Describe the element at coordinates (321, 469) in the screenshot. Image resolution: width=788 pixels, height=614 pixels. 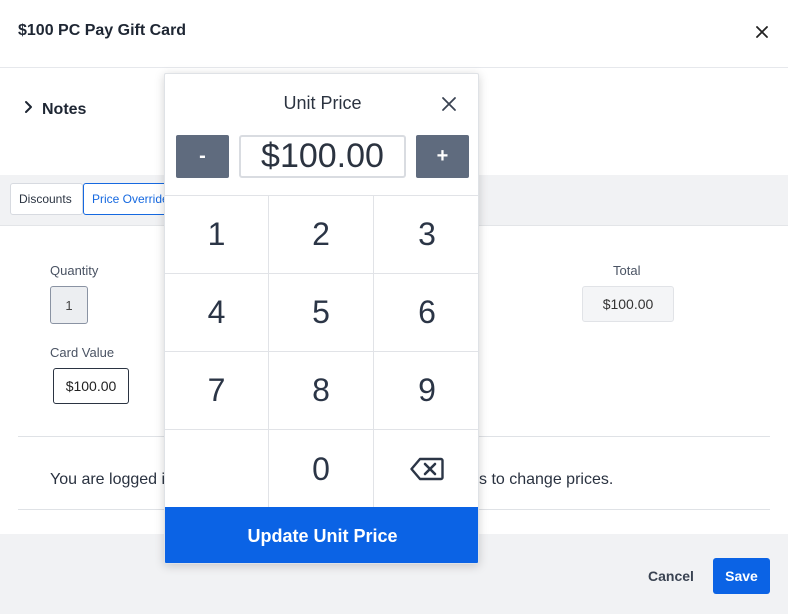
I see `key-0: 0` at that location.